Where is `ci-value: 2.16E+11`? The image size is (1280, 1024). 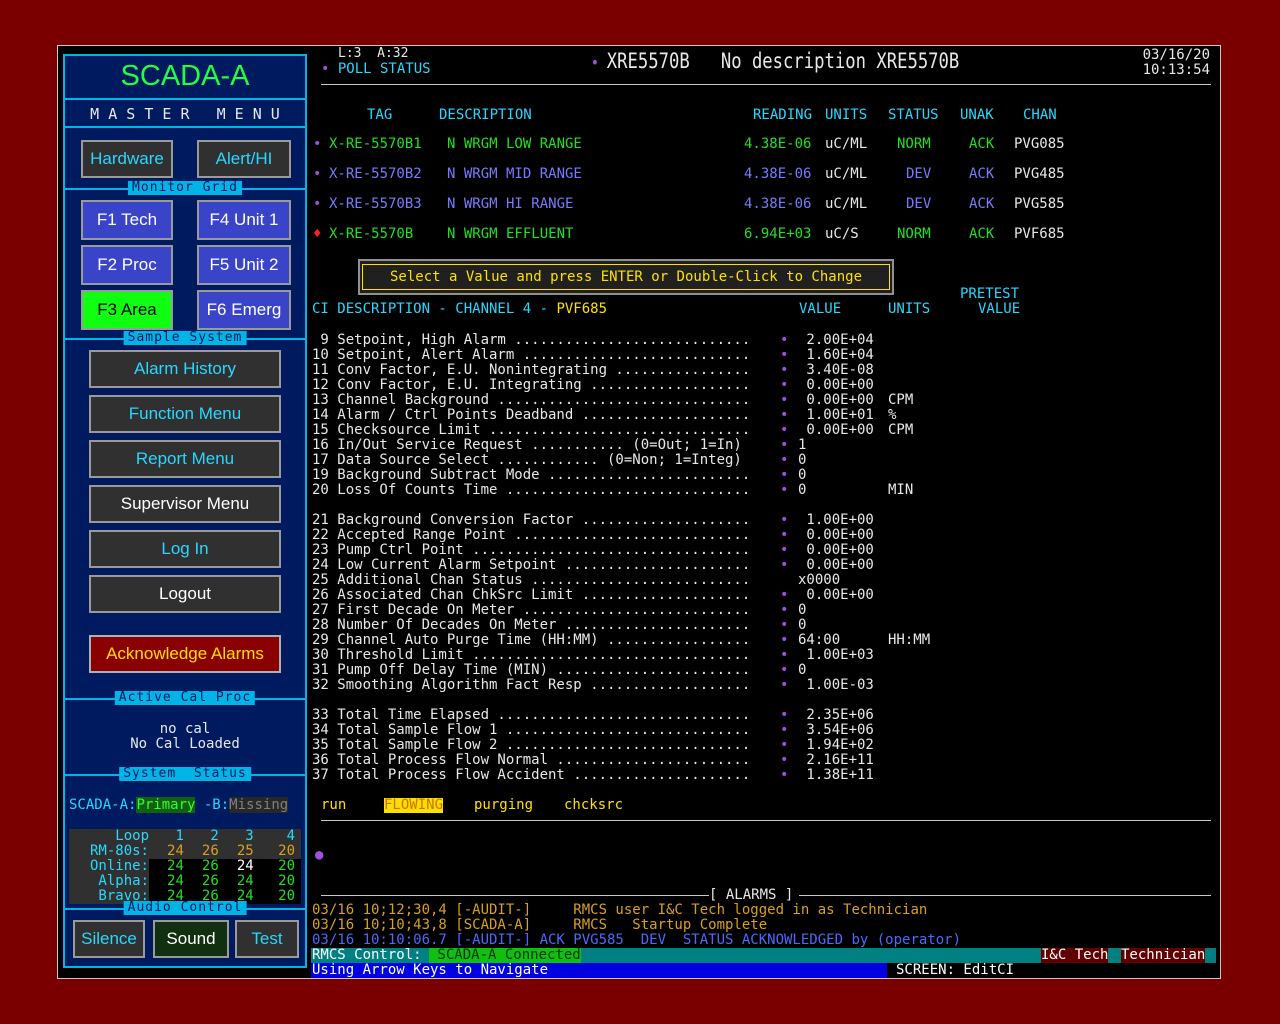 ci-value: 2.16E+11 is located at coordinates (835, 760).